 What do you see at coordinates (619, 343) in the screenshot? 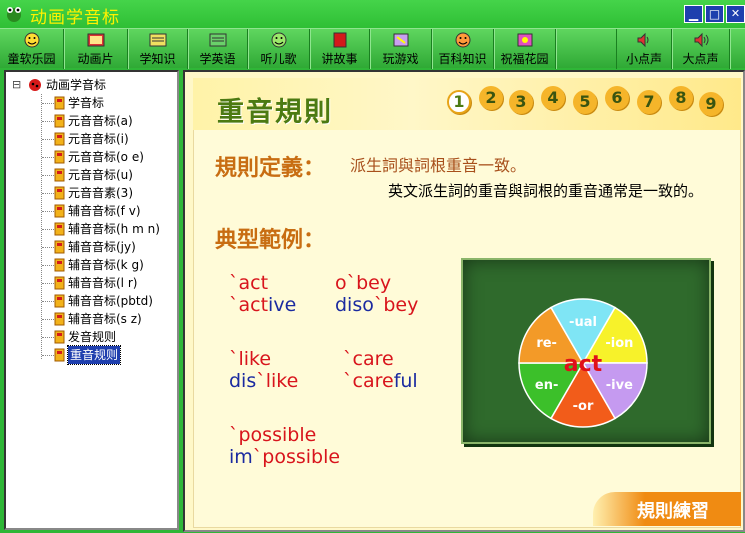
I see `wheel-segment-label: -ion` at bounding box center [619, 343].